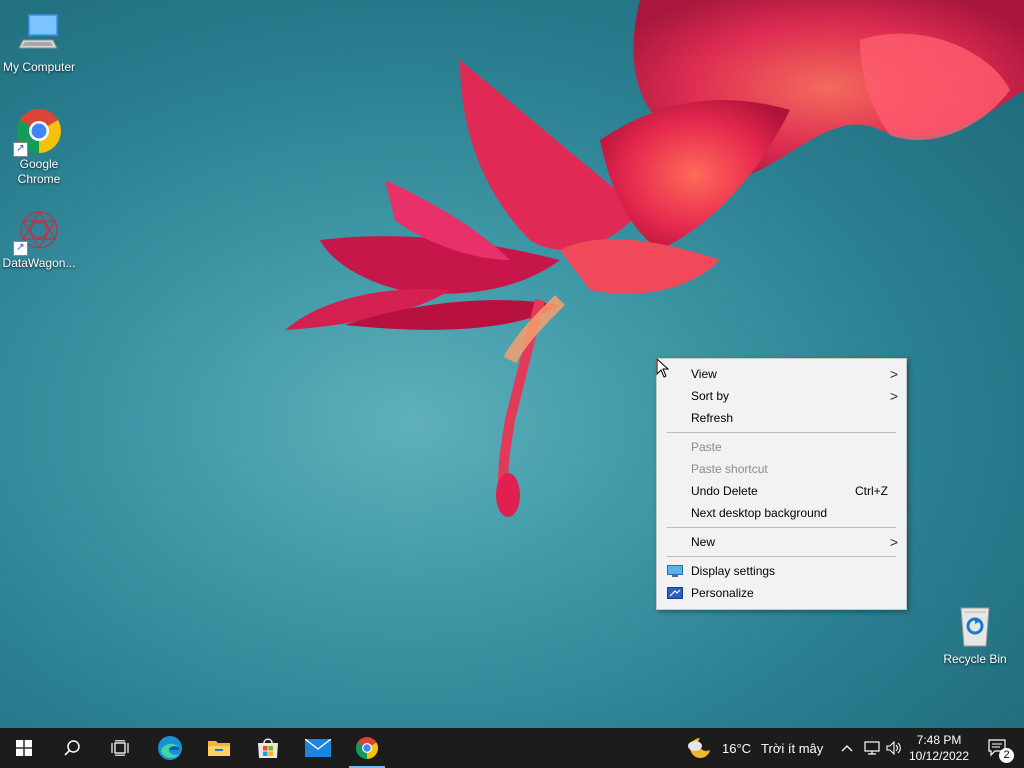 The width and height of the screenshot is (1024, 768). I want to click on menu-item-paste: Paste, so click(781, 447).